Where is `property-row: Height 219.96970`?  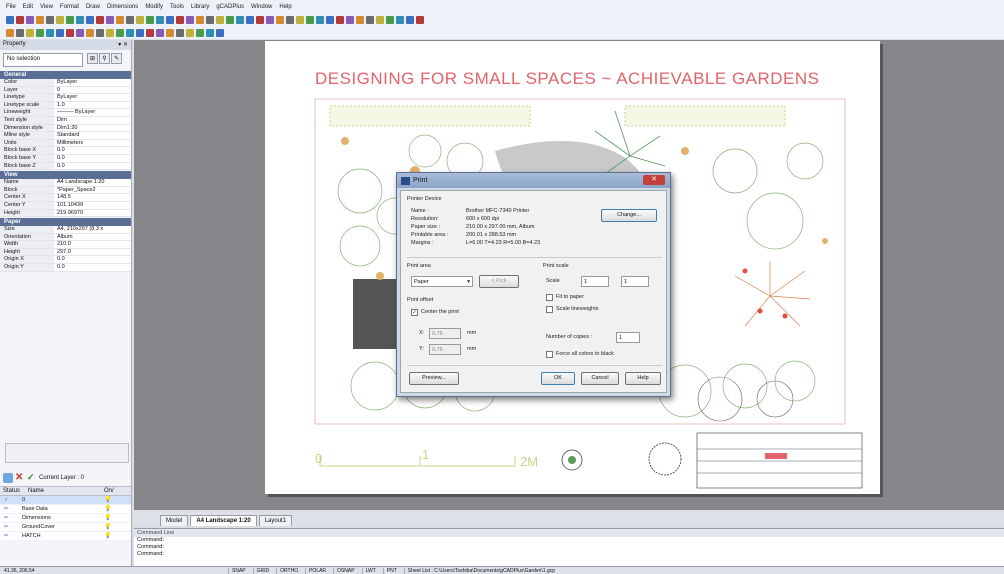
property-row: Height 219.96970 is located at coordinates (65, 213).